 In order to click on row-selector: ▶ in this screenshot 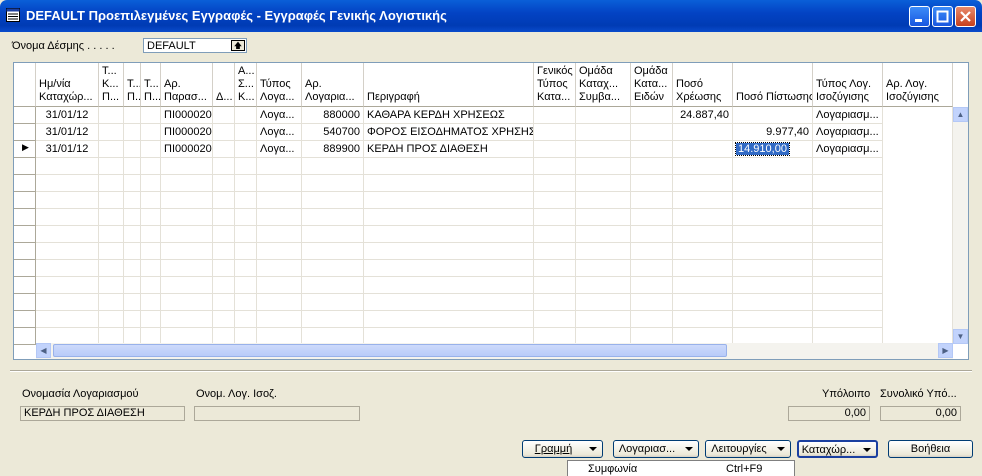, I will do `click(25, 149)`.